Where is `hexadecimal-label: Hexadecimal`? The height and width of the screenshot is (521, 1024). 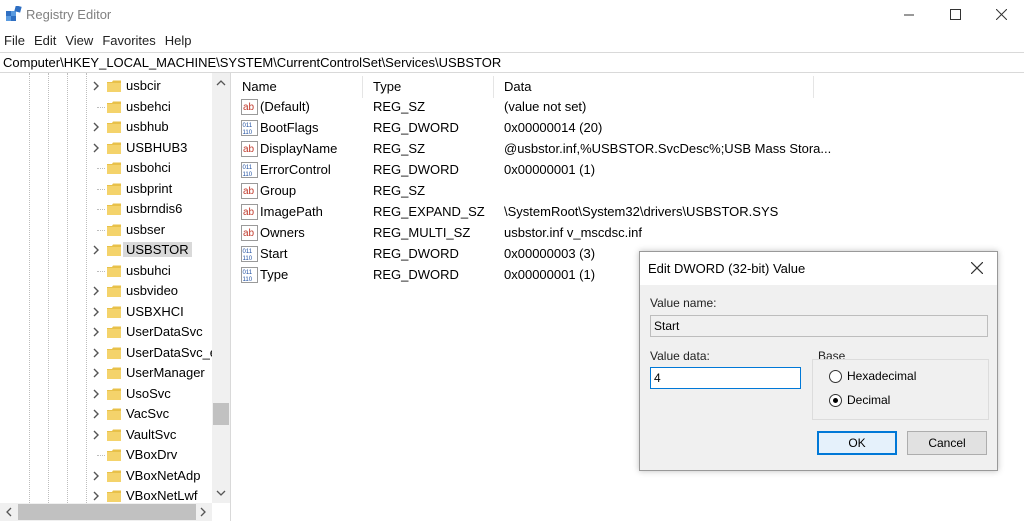 hexadecimal-label: Hexadecimal is located at coordinates (881, 376).